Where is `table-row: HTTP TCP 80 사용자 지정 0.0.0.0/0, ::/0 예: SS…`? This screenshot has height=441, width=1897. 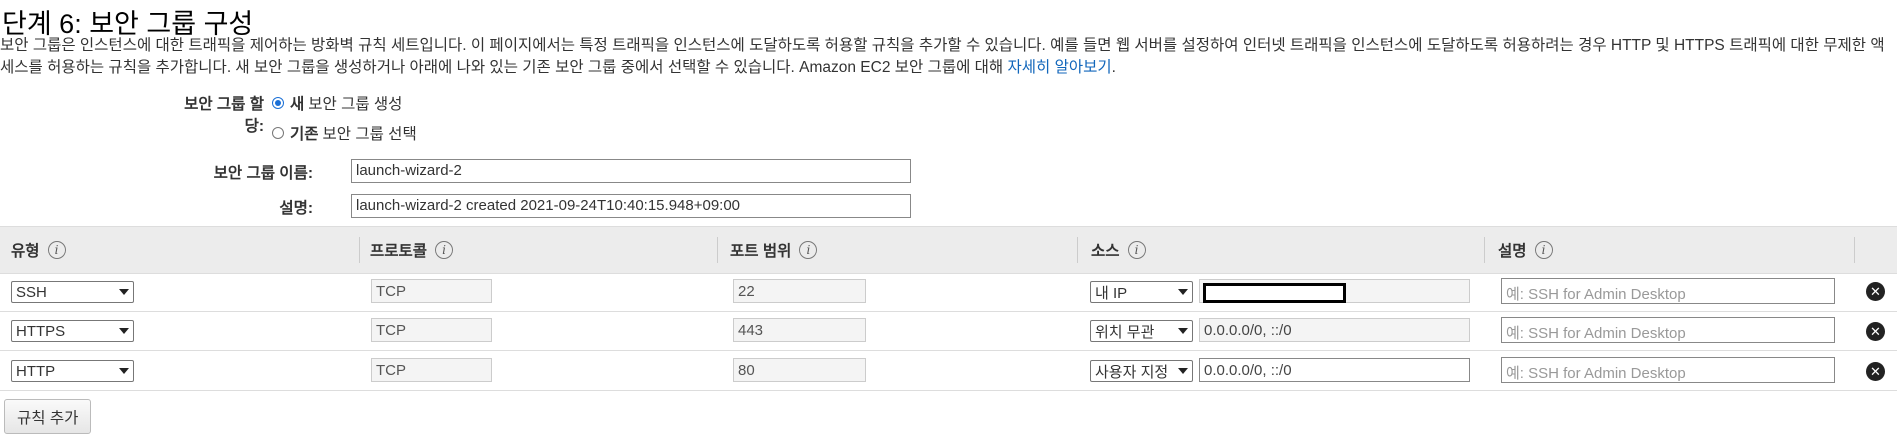
table-row: HTTP TCP 80 사용자 지정 0.0.0.0/0, ::/0 예: SS… is located at coordinates (948, 371).